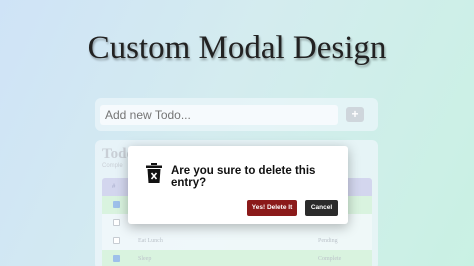 The image size is (474, 266). What do you see at coordinates (272, 208) in the screenshot?
I see `confirm-delete-button: Yes! Delete It` at bounding box center [272, 208].